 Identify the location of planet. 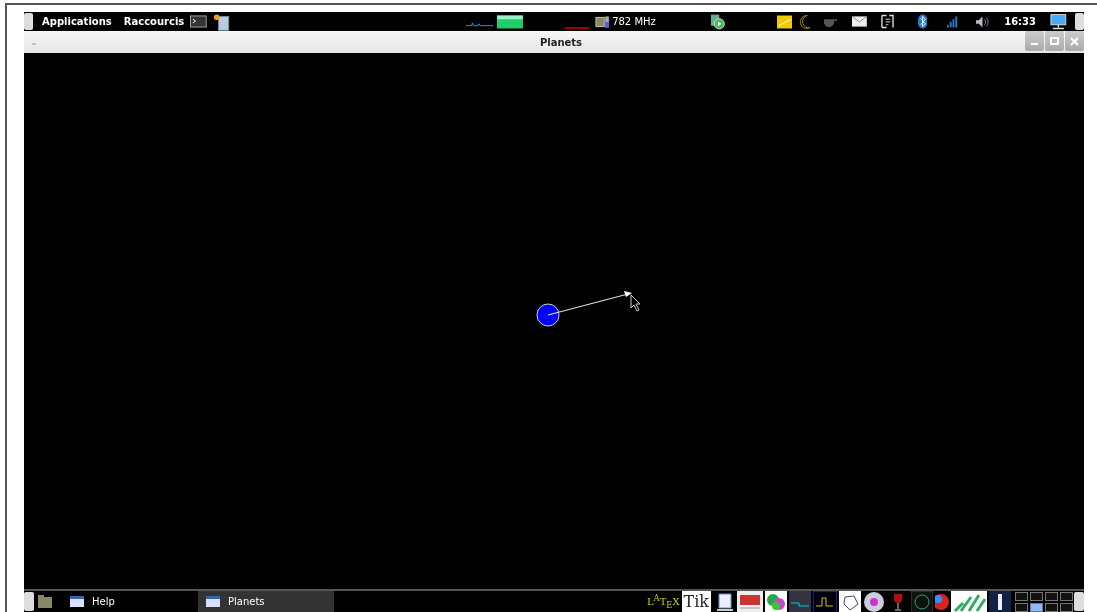
(548, 315).